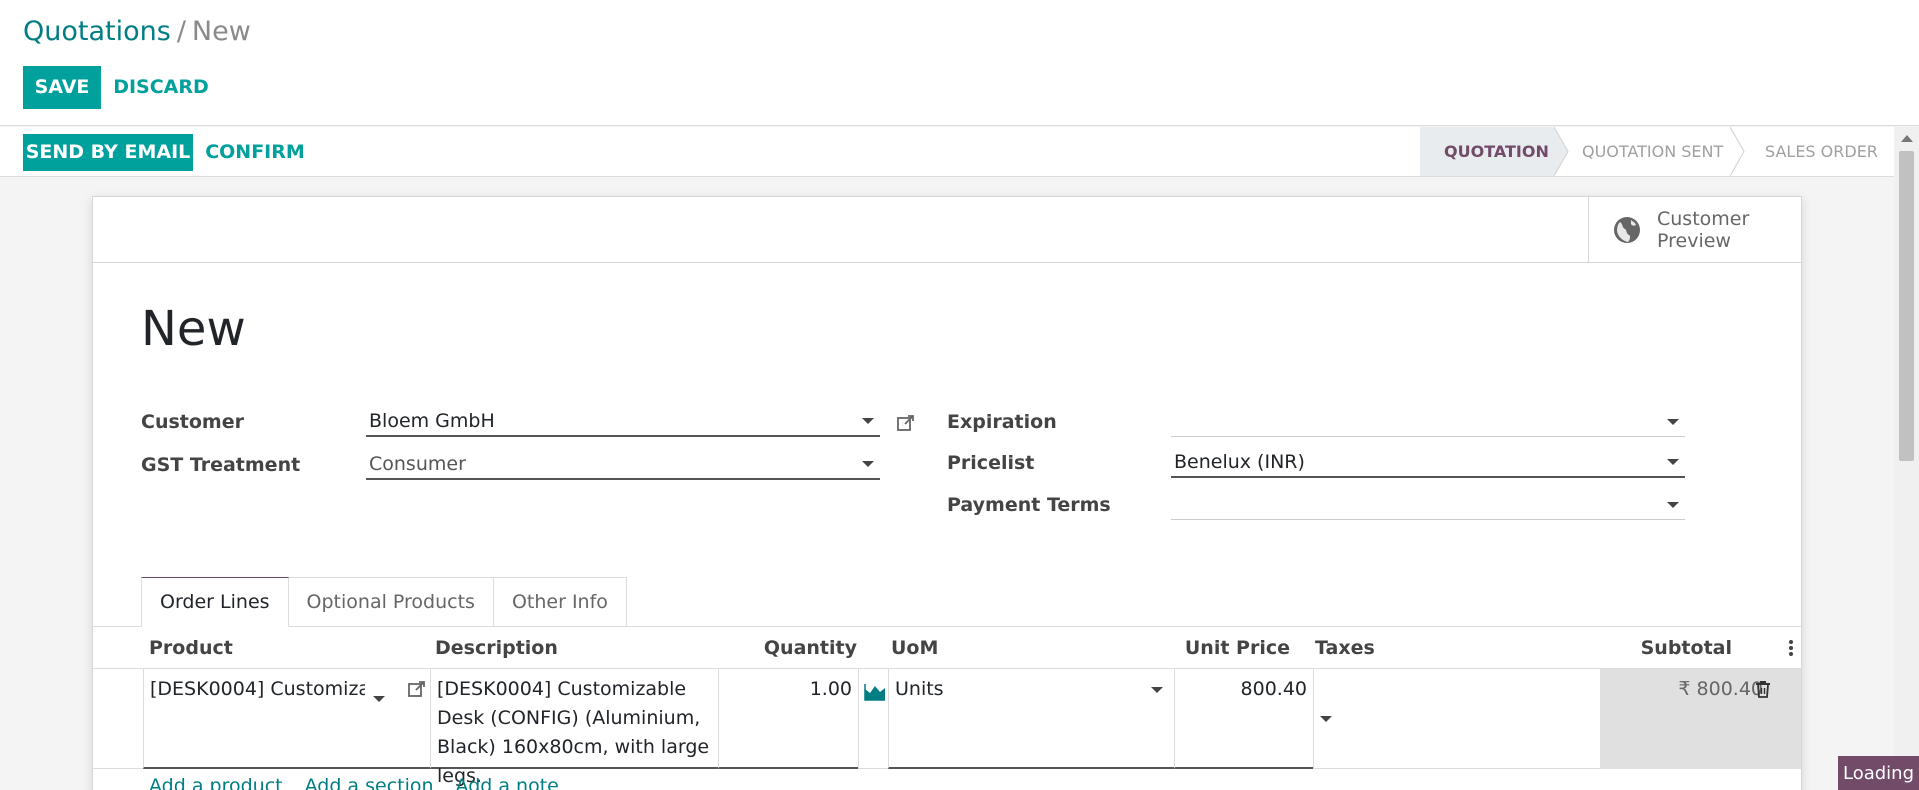 Image resolution: width=1919 pixels, height=790 pixels. What do you see at coordinates (161, 87) in the screenshot?
I see `discard-button: DISCARD` at bounding box center [161, 87].